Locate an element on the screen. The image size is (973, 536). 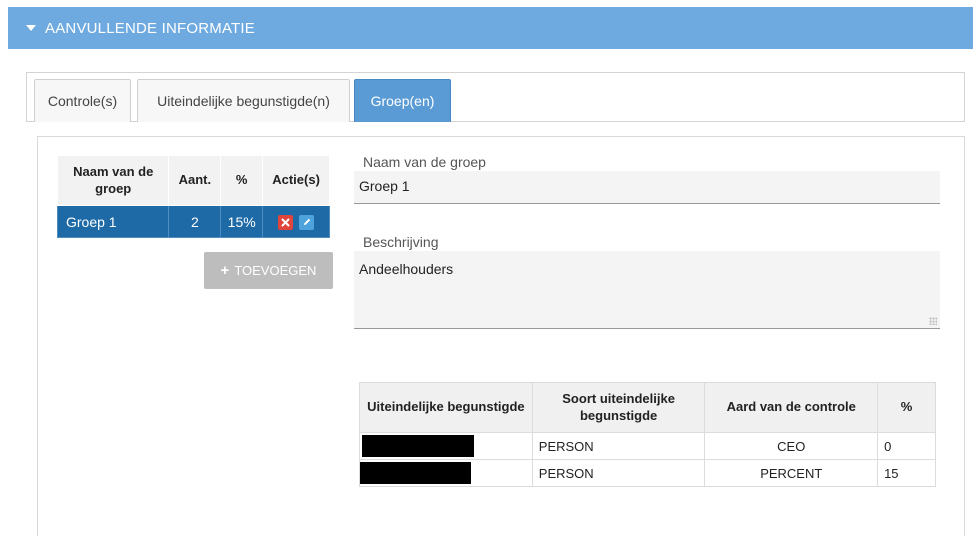
col-header-name: Naam van de groep is located at coordinates (113, 180).